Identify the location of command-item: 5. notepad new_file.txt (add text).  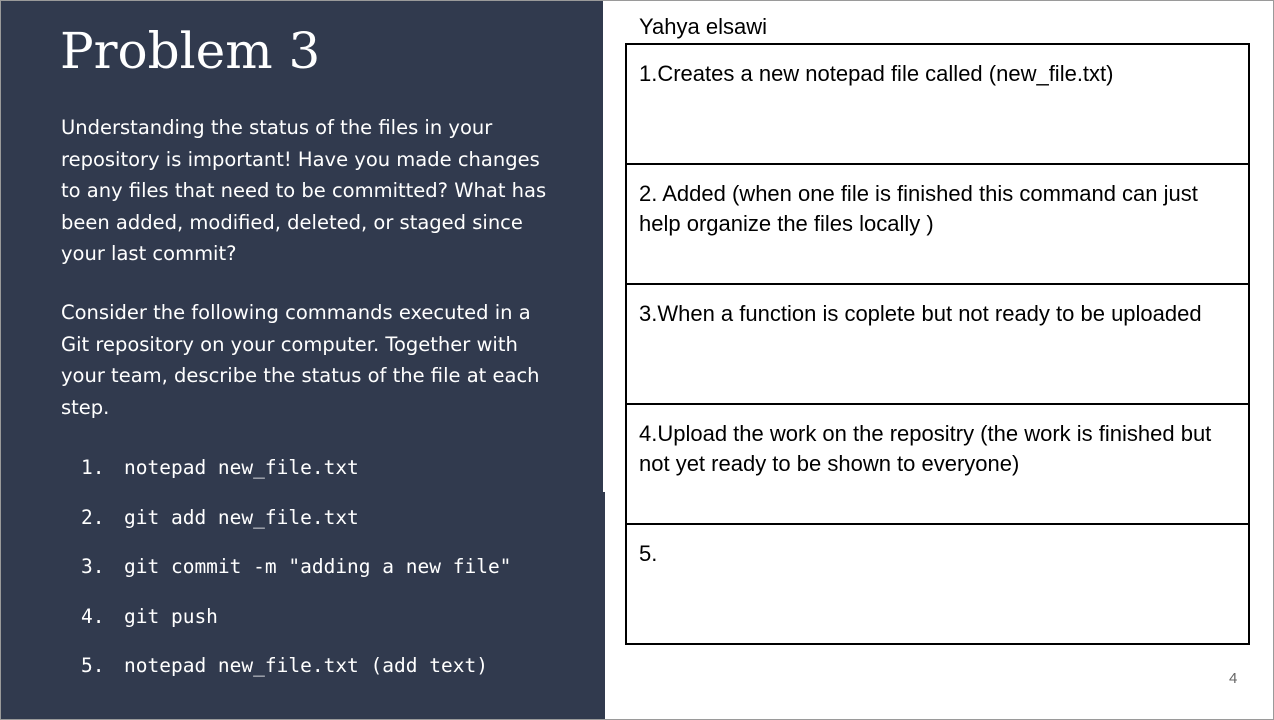
(296, 675).